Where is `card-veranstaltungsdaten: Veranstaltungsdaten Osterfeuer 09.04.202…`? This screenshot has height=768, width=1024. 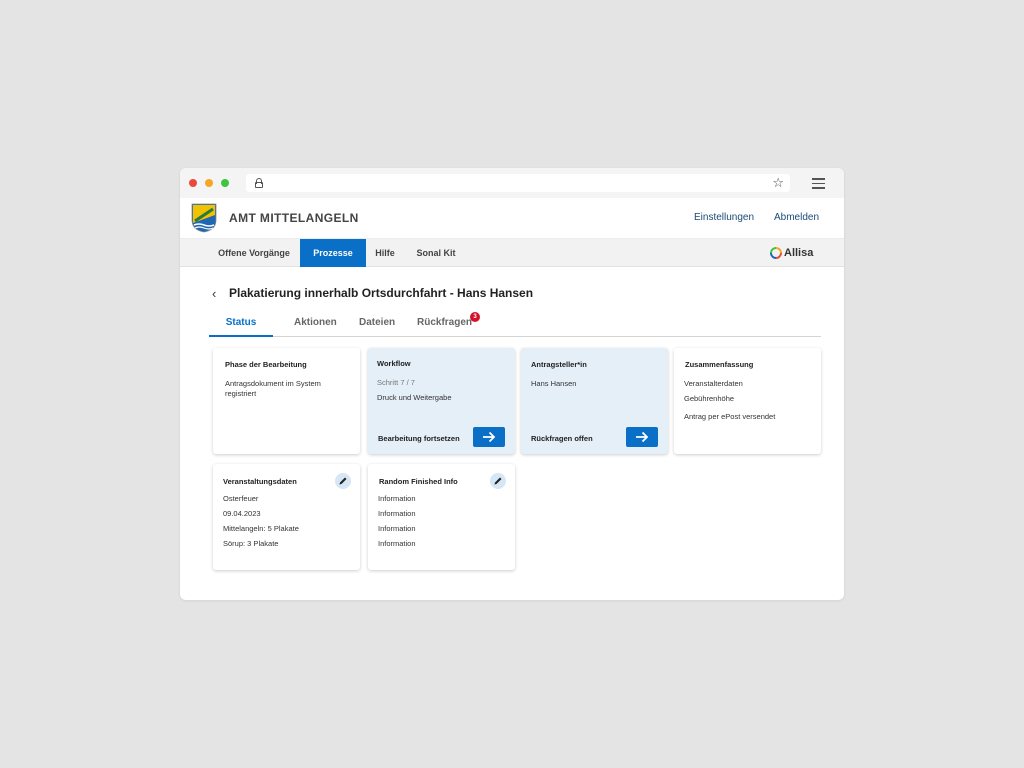
card-veranstaltungsdaten: Veranstaltungsdaten Osterfeuer 09.04.202… is located at coordinates (286, 517).